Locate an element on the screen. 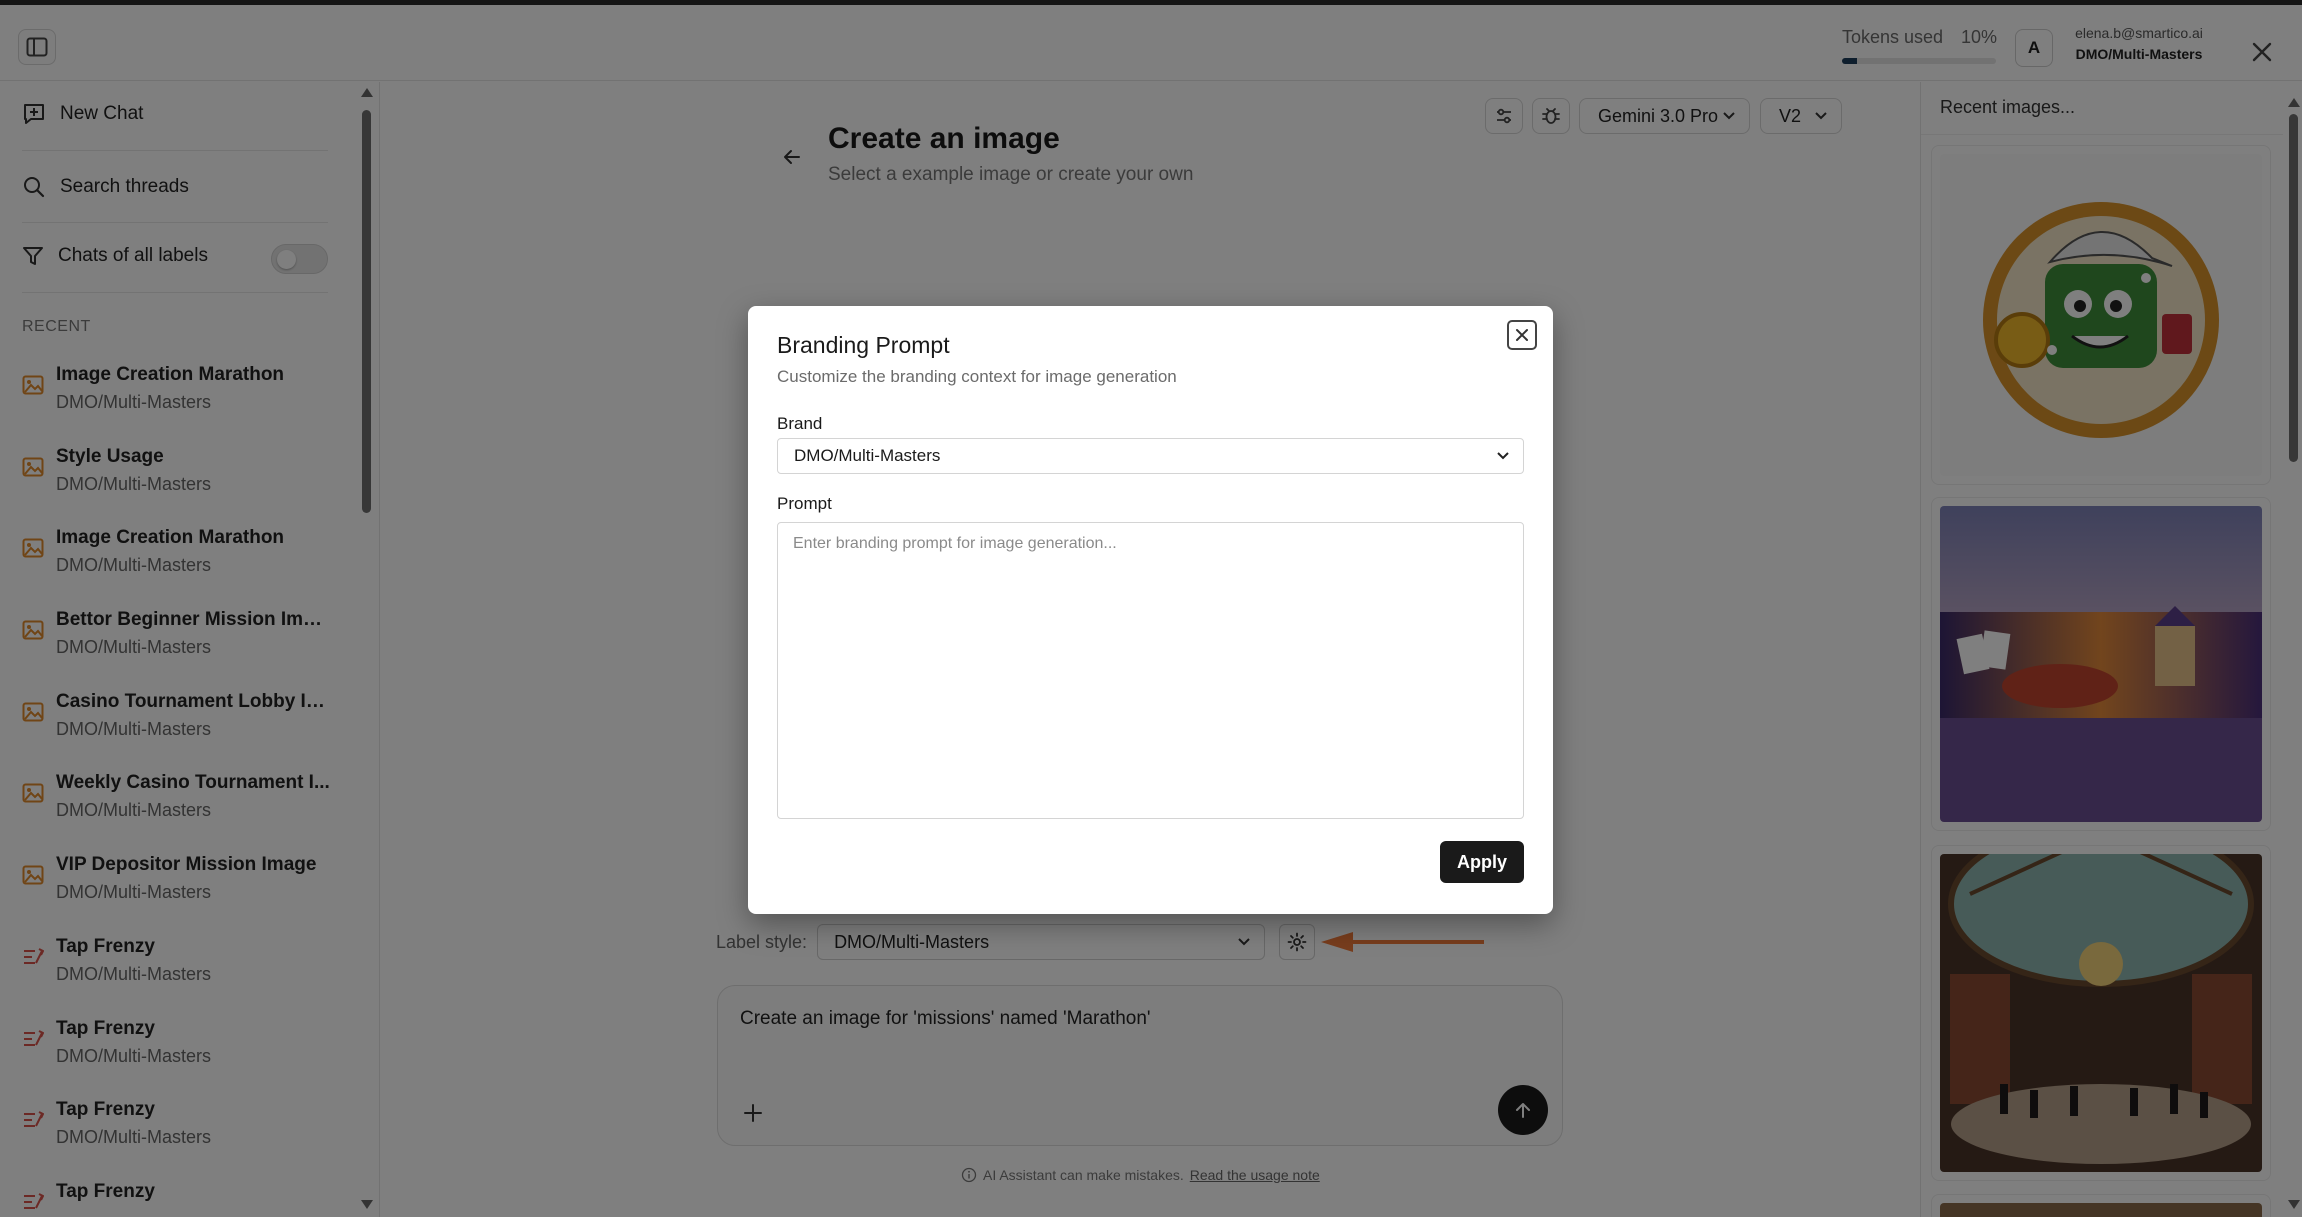 The height and width of the screenshot is (1217, 2302). branding-prompt-textarea is located at coordinates (1150, 670).